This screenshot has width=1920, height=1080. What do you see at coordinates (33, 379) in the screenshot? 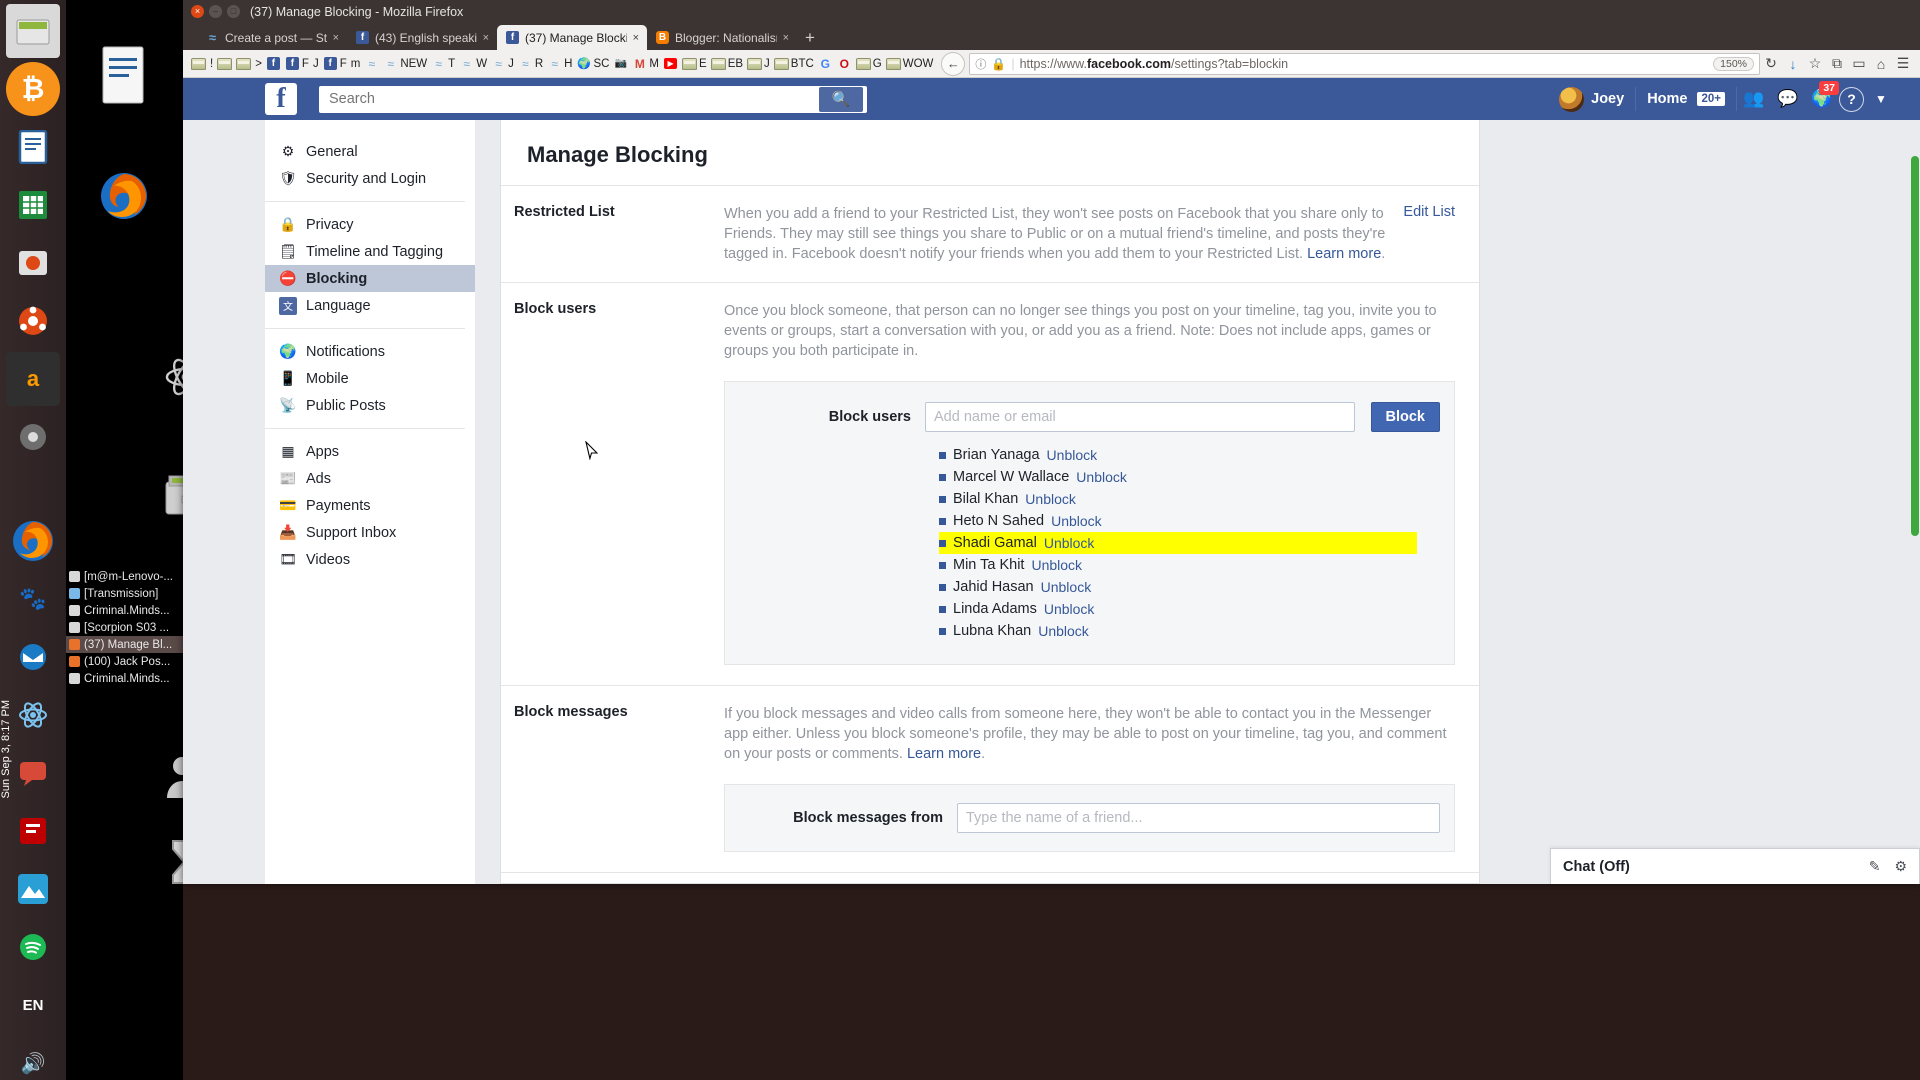
I see `launcher-item-amazon-icon: a` at bounding box center [33, 379].